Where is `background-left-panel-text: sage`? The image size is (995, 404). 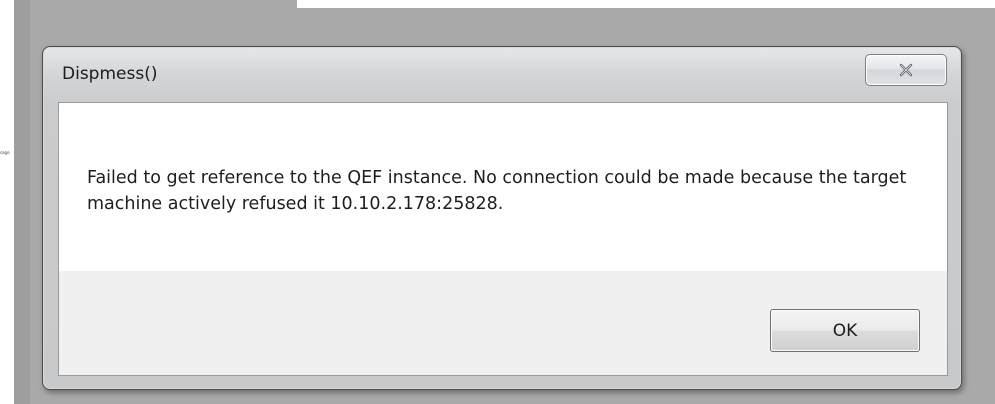 background-left-panel-text: sage is located at coordinates (5, 152).